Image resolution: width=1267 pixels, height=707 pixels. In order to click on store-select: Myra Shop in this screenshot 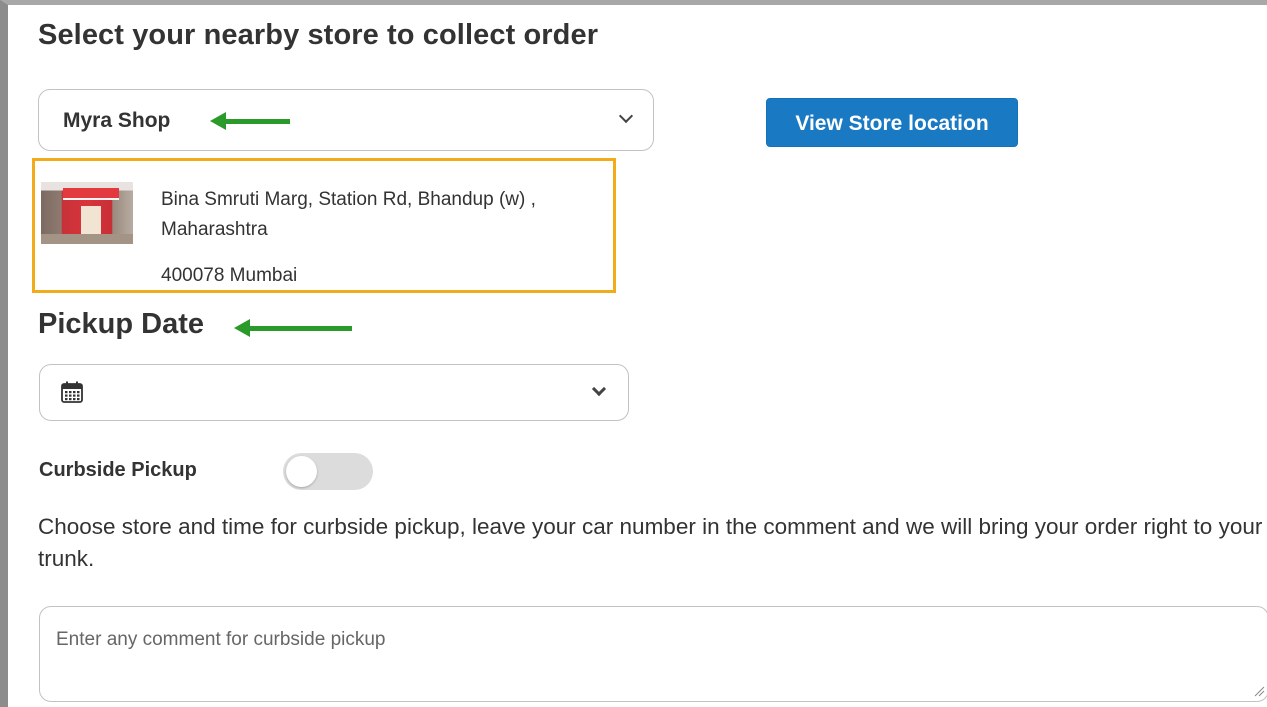, I will do `click(346, 120)`.